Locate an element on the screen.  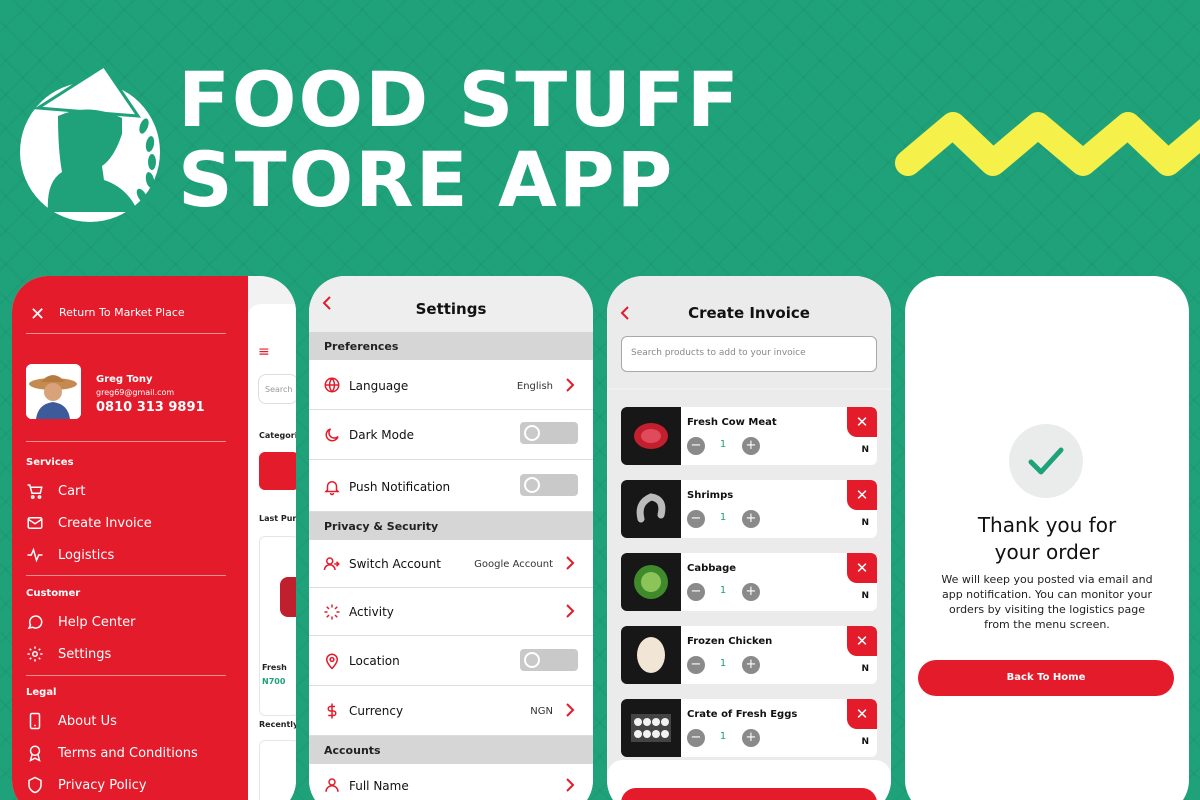
avatar is located at coordinates (53, 391).